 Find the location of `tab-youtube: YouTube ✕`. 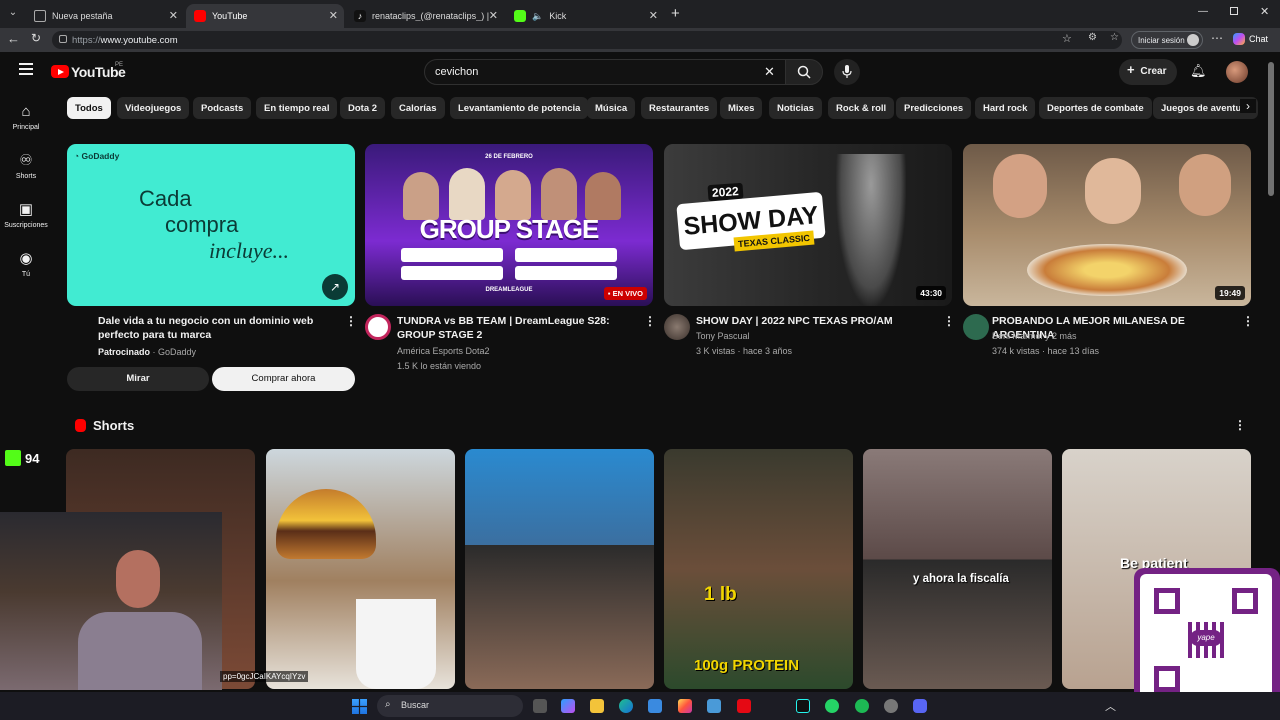

tab-youtube: YouTube ✕ is located at coordinates (265, 16).